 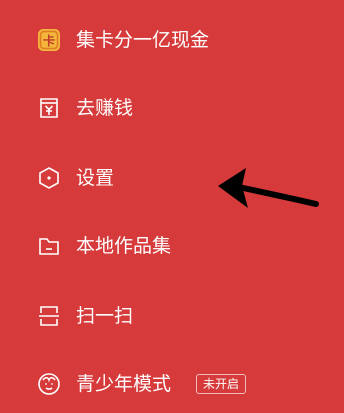 What do you see at coordinates (49, 108) in the screenshot?
I see `yuan-voucher-icon` at bounding box center [49, 108].